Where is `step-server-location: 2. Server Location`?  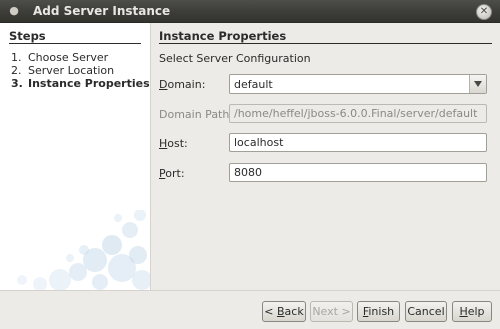
step-server-location: 2. Server Location is located at coordinates (62, 70).